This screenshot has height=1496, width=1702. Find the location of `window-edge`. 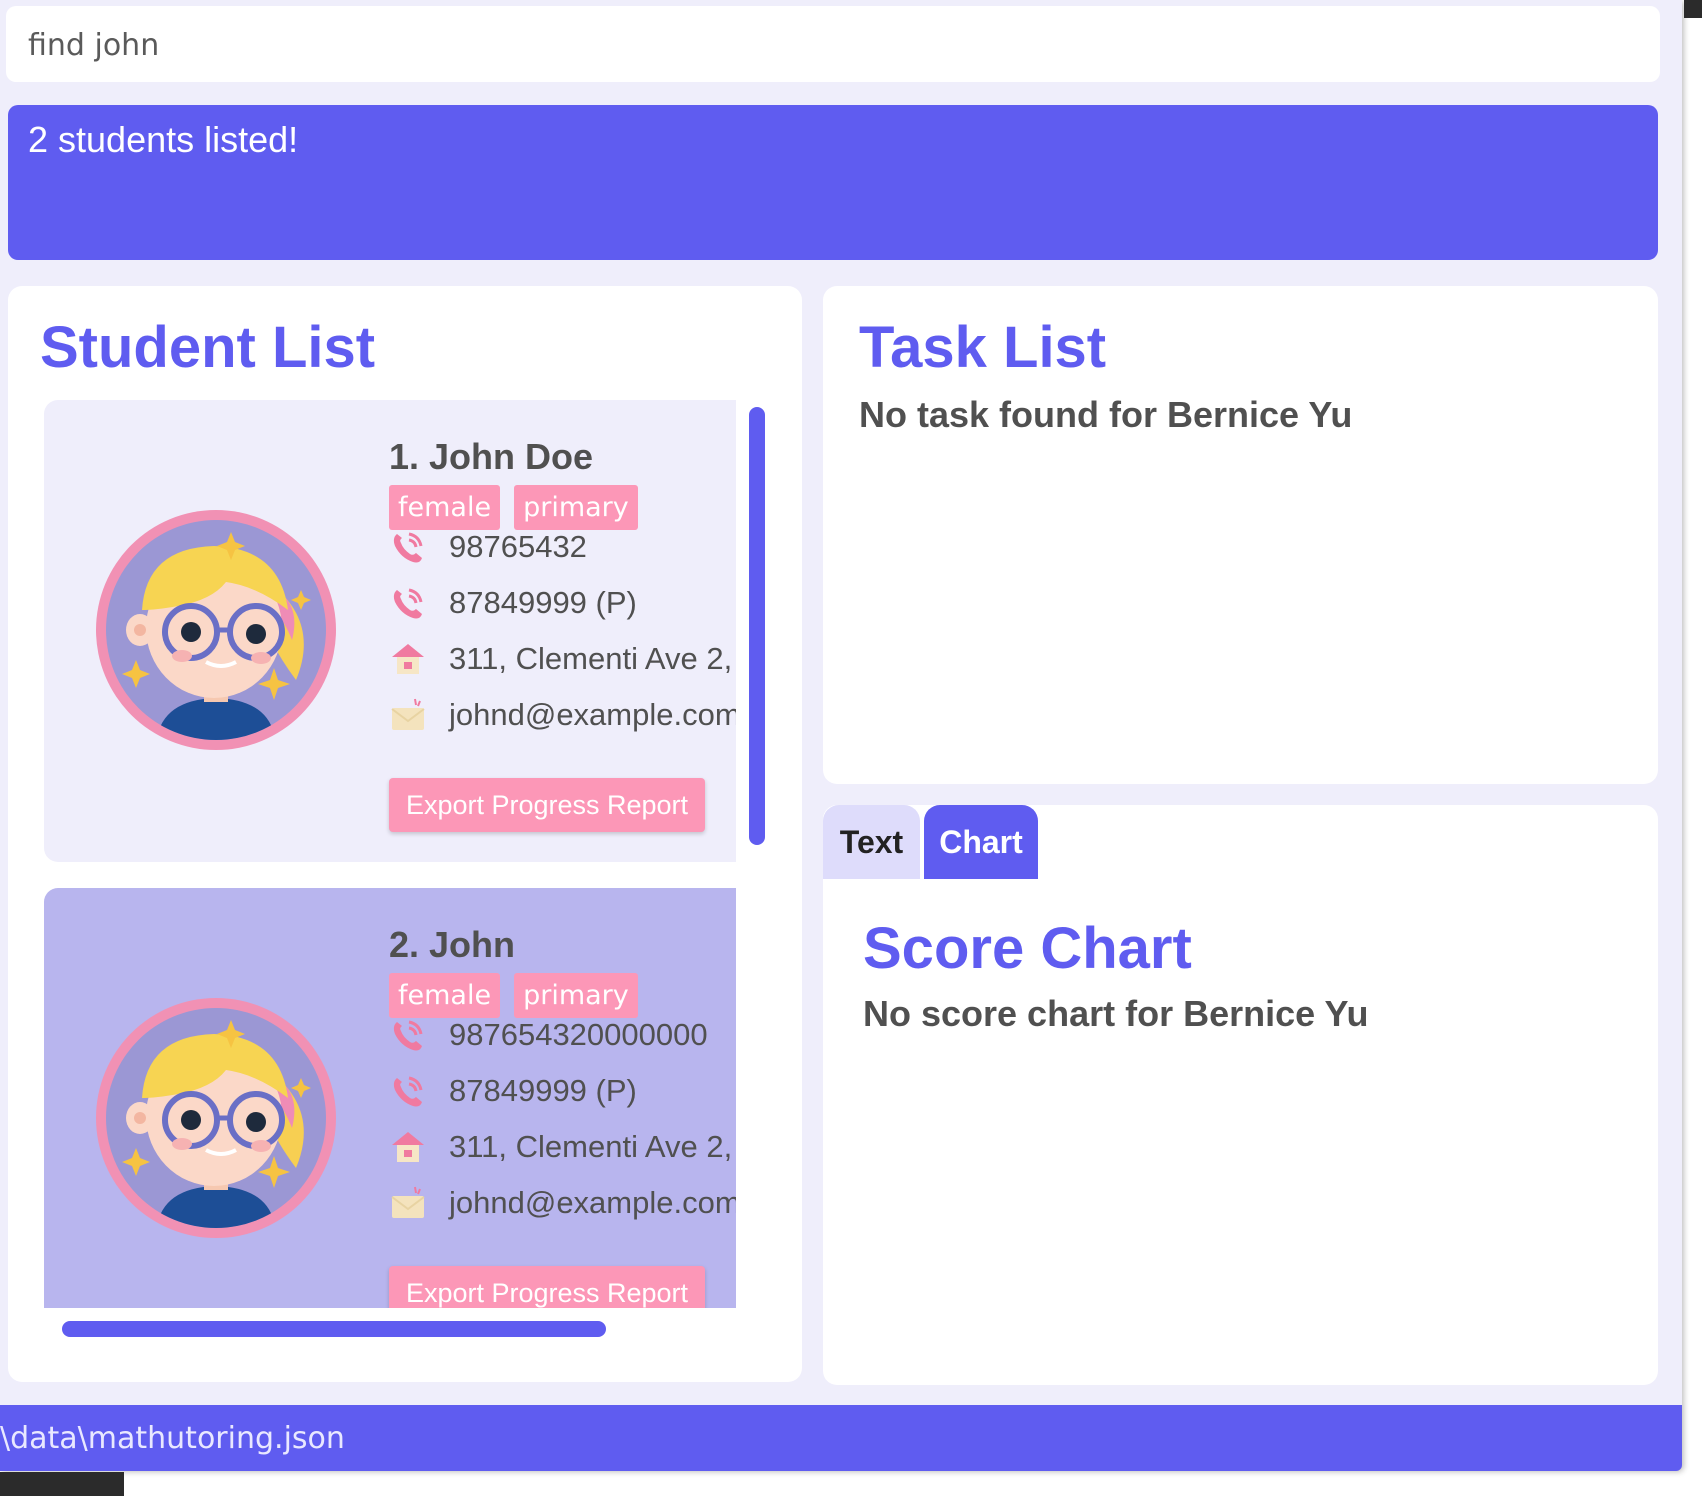

window-edge is located at coordinates (1693, 9).